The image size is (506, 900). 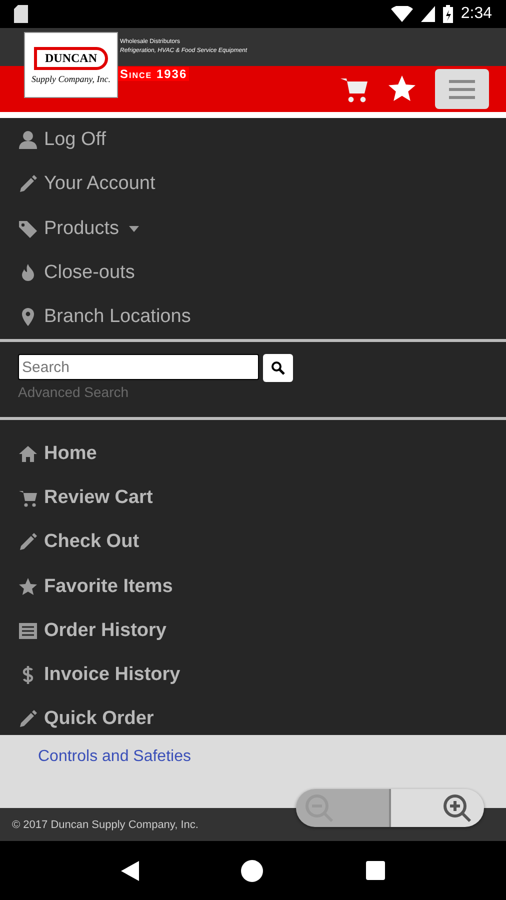 I want to click on menu-link: Order History, so click(x=105, y=631).